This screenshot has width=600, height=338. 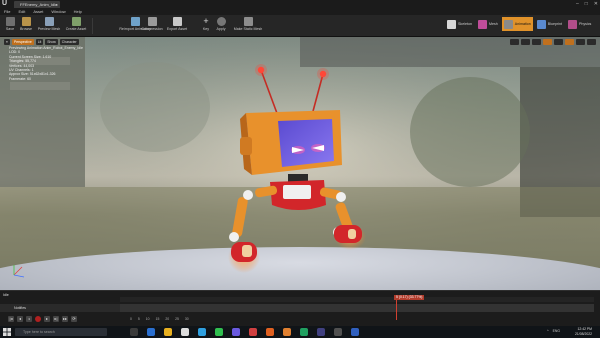 What do you see at coordinates (5, 3) in the screenshot?
I see `unreal-logo-icon: U` at bounding box center [5, 3].